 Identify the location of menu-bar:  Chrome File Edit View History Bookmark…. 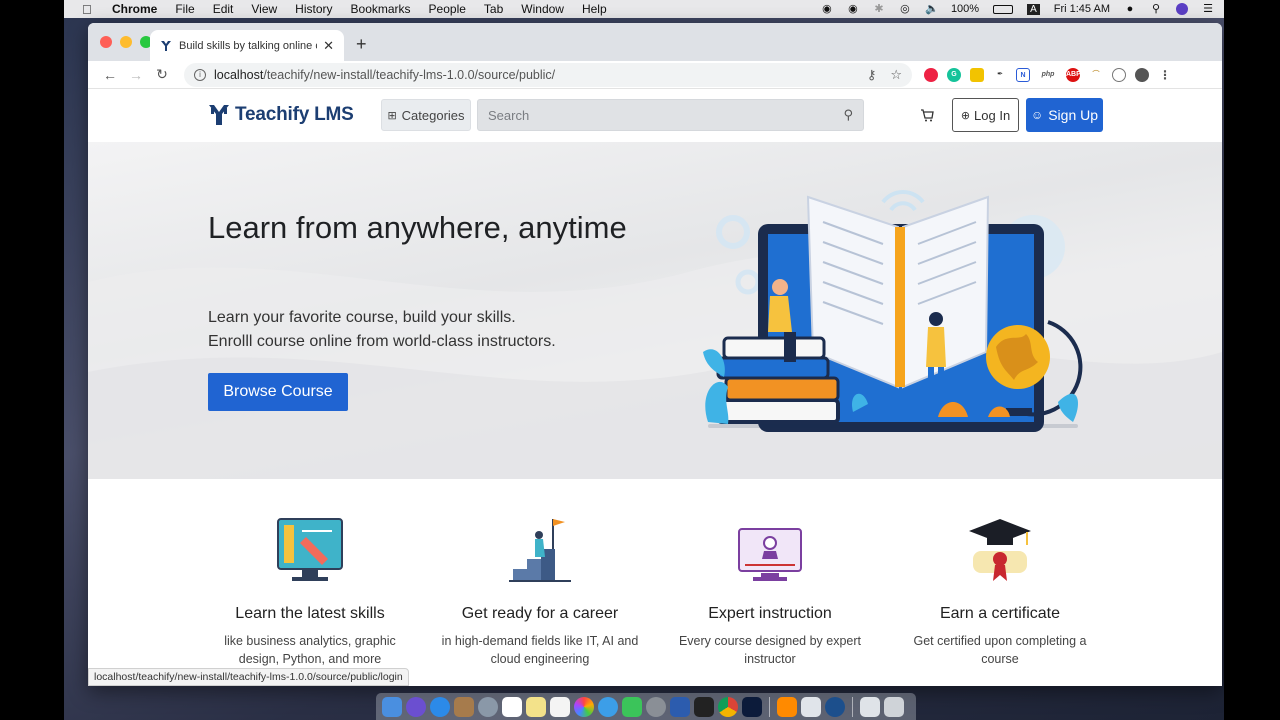
(644, 9).